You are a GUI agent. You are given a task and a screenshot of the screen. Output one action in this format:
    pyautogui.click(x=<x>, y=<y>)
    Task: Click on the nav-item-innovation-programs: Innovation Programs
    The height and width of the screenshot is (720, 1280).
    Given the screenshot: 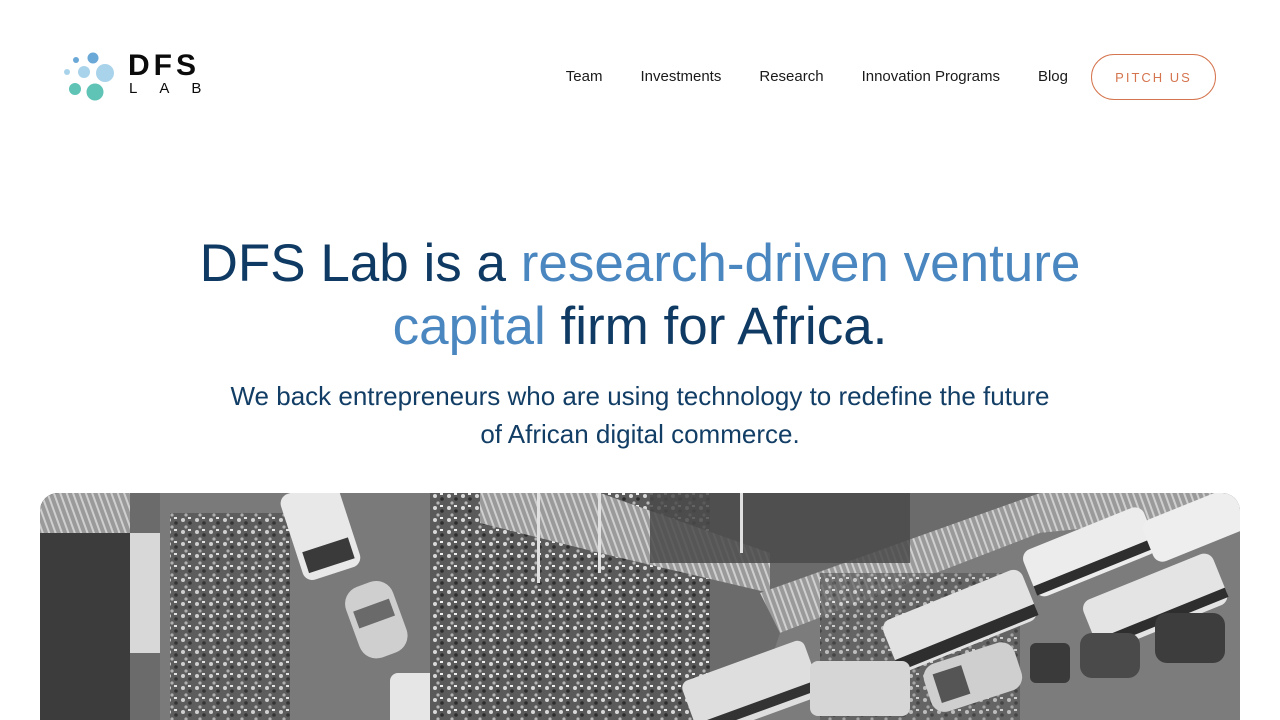 What is the action you would take?
    pyautogui.click(x=931, y=77)
    